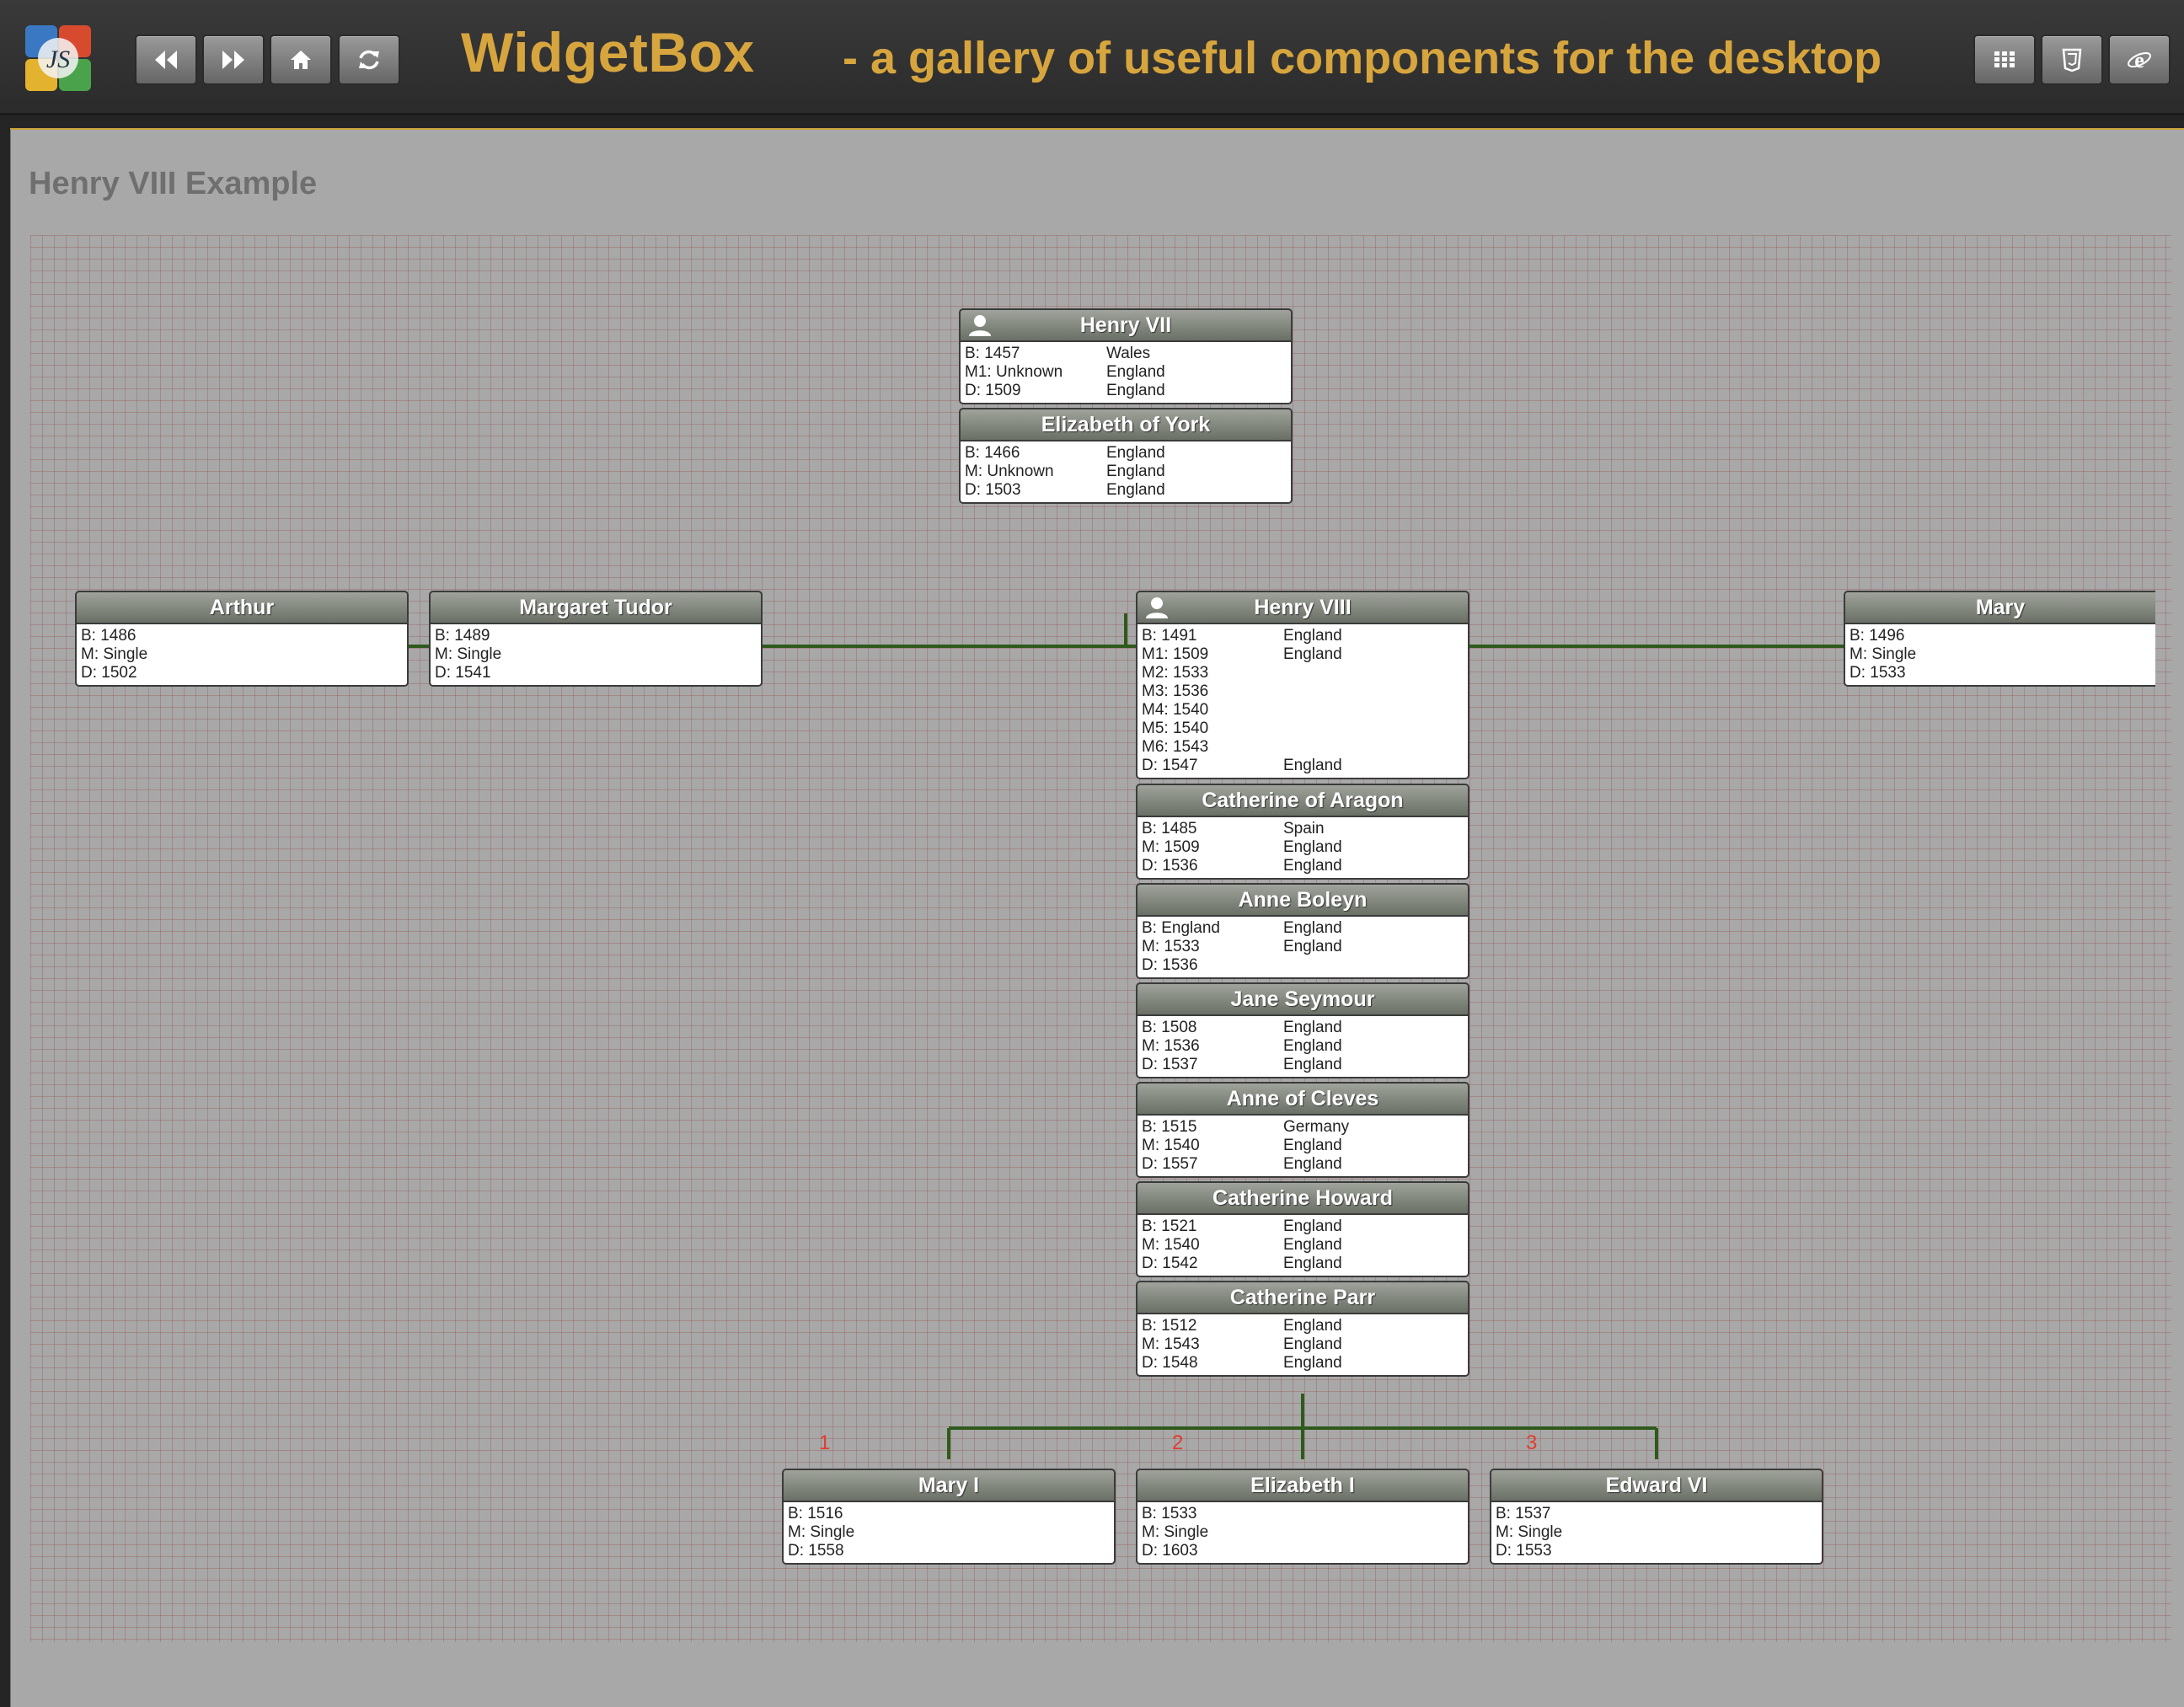 The width and height of the screenshot is (2184, 1707). I want to click on detail-row: M4: 1540, so click(1303, 711).